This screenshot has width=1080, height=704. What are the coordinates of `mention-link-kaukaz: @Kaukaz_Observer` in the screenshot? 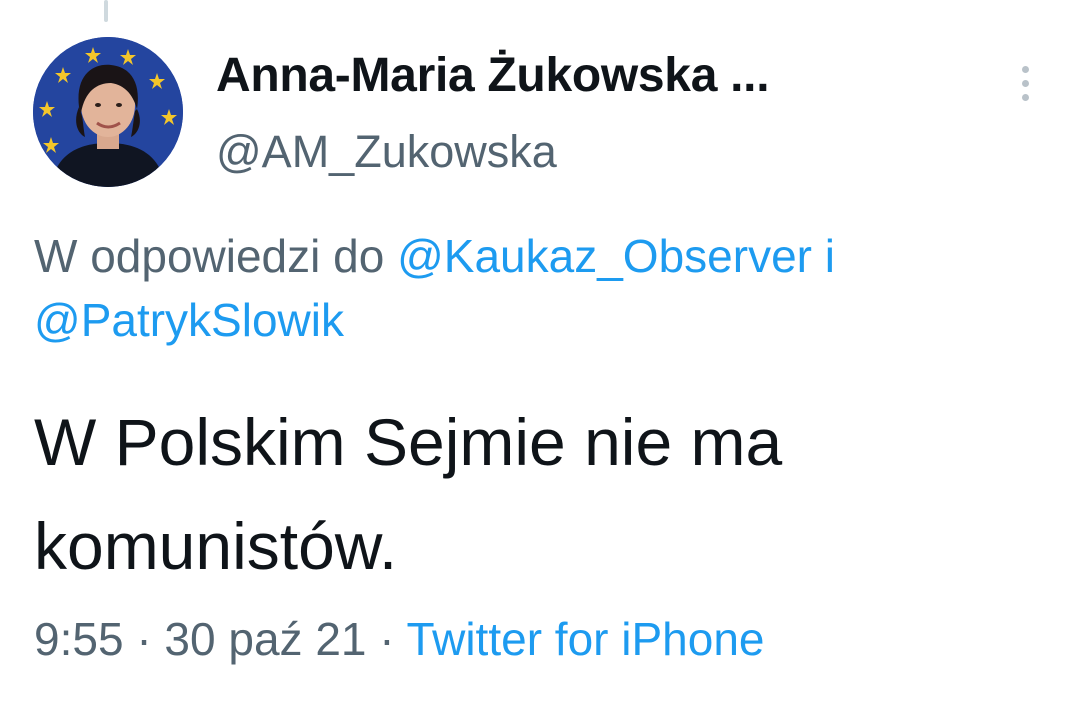 It's located at (604, 256).